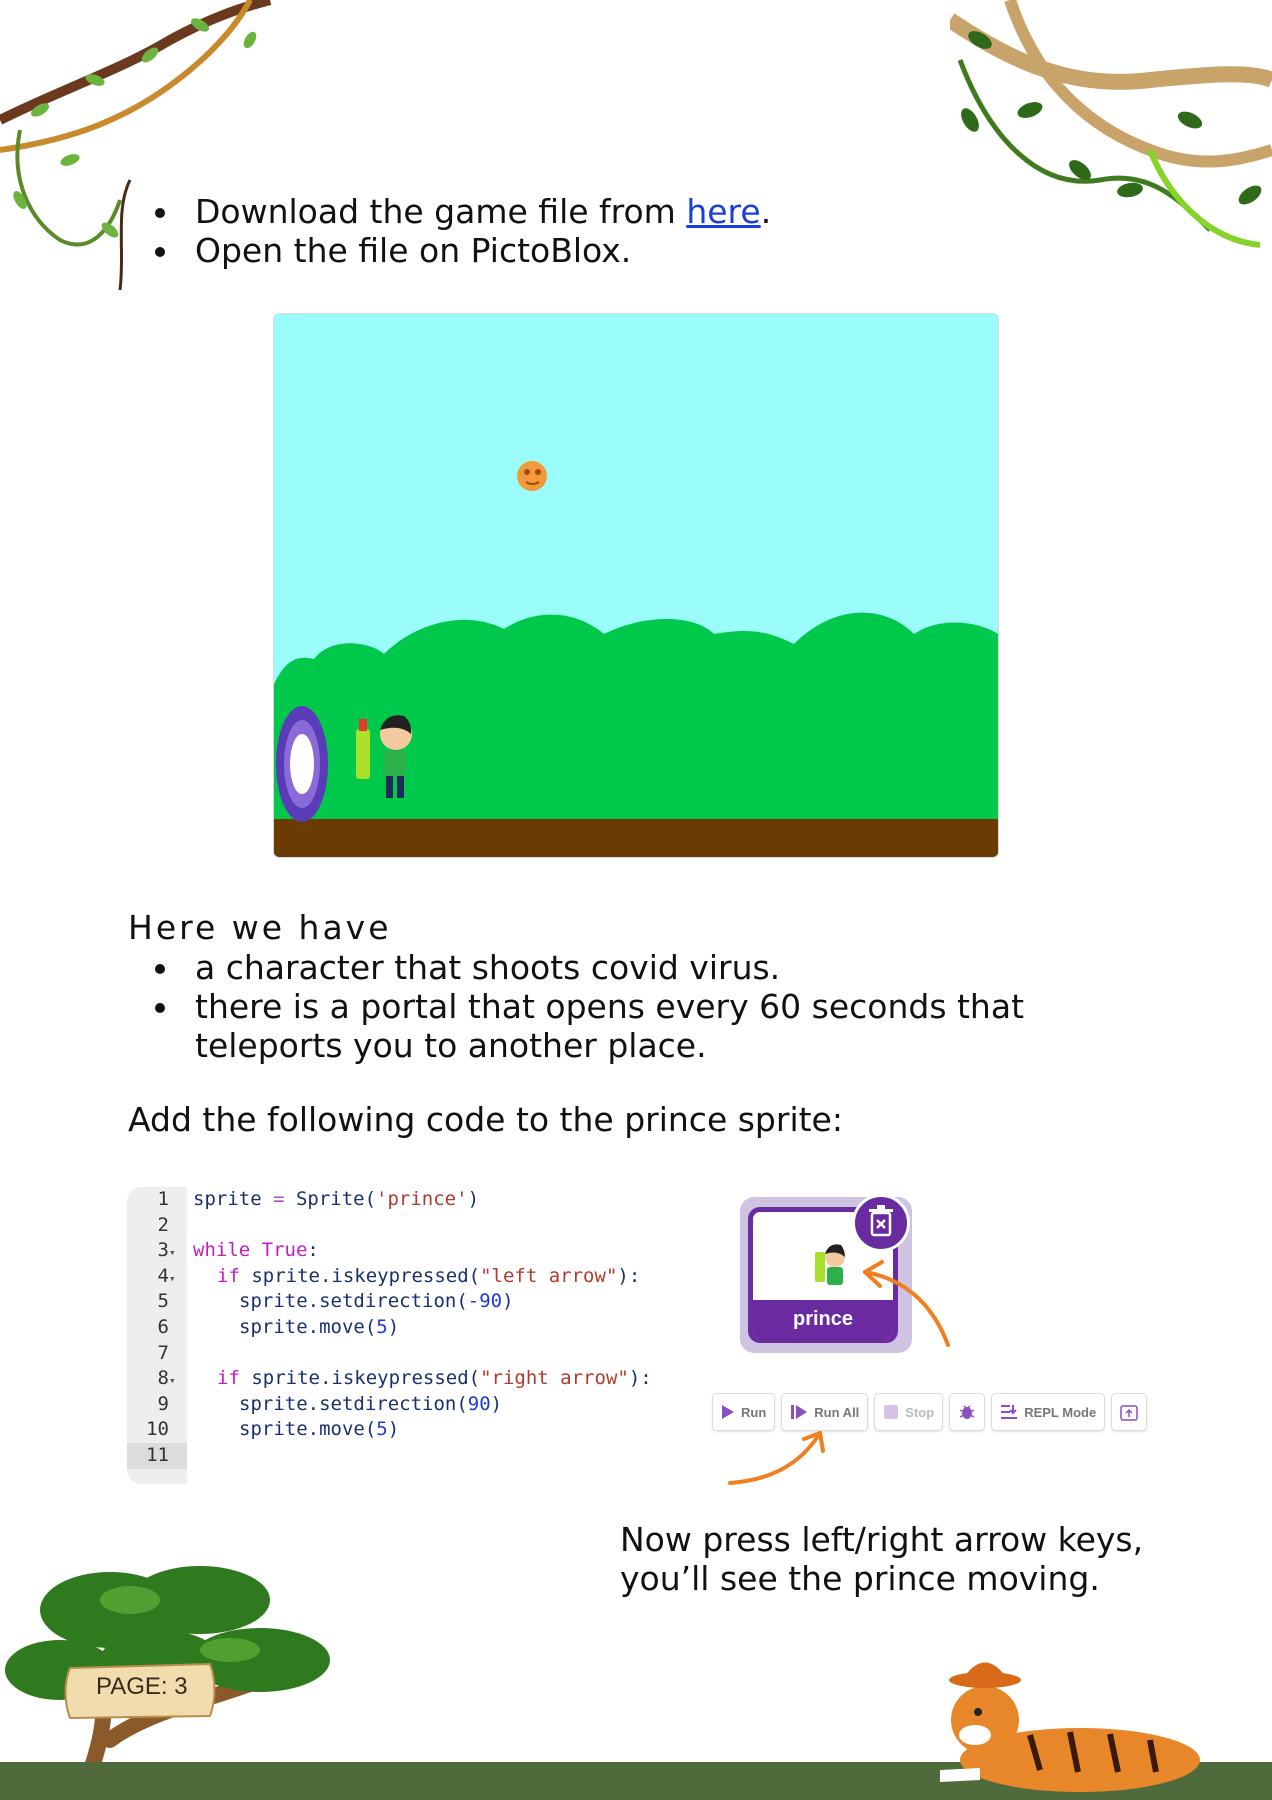  What do you see at coordinates (1111, 124) in the screenshot?
I see `vine-decoration-top-right` at bounding box center [1111, 124].